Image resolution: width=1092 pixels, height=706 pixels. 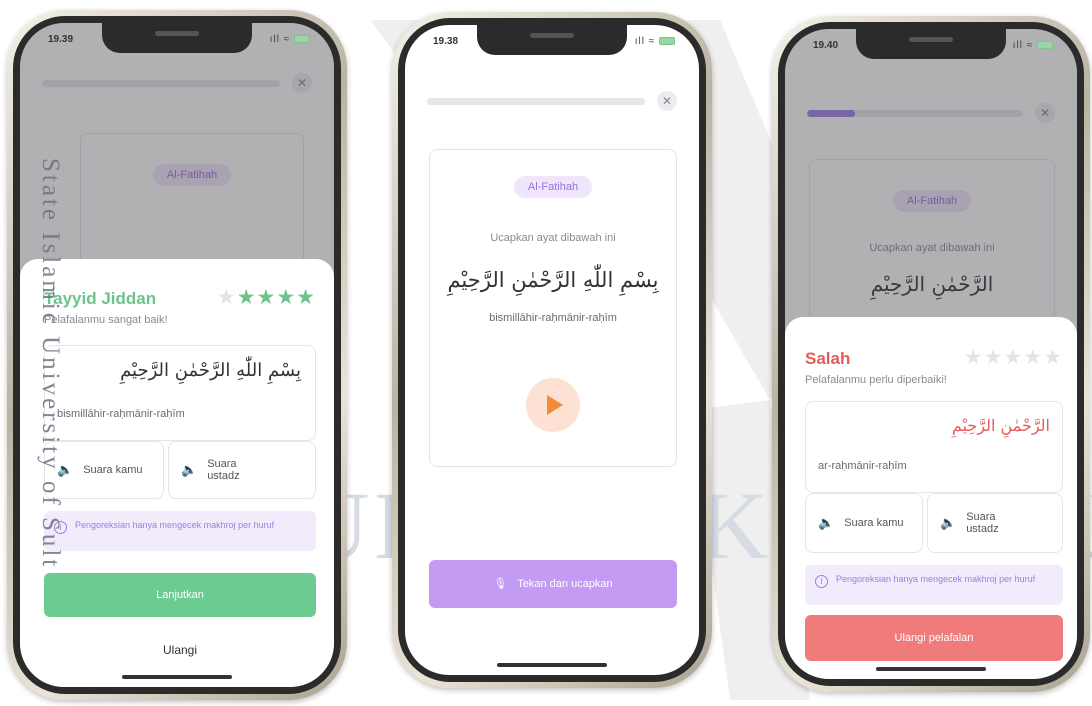 I want to click on status-time: 19.38, so click(x=446, y=41).